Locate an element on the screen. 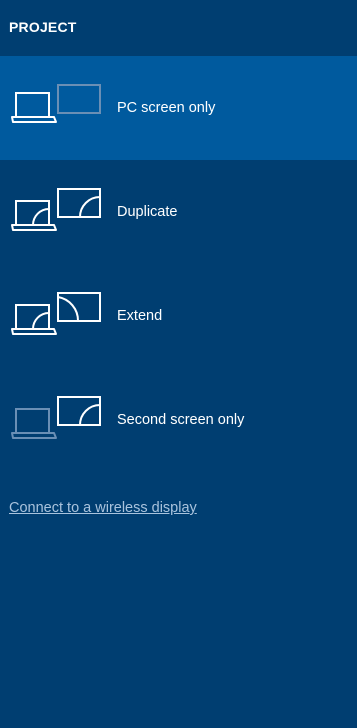  option-label: PC screen only is located at coordinates (166, 108).